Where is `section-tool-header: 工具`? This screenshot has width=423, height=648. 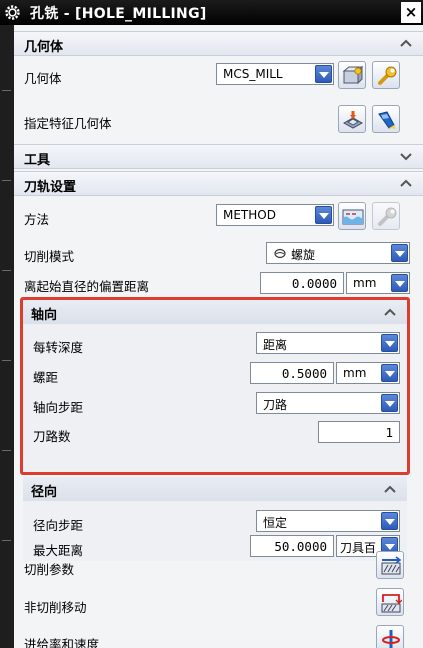
section-tool-header: 工具 is located at coordinates (218, 156).